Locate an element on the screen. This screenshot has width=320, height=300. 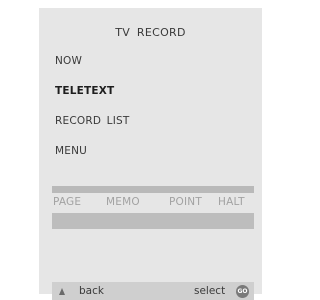
memo-key: MEMO is located at coordinates (123, 202).